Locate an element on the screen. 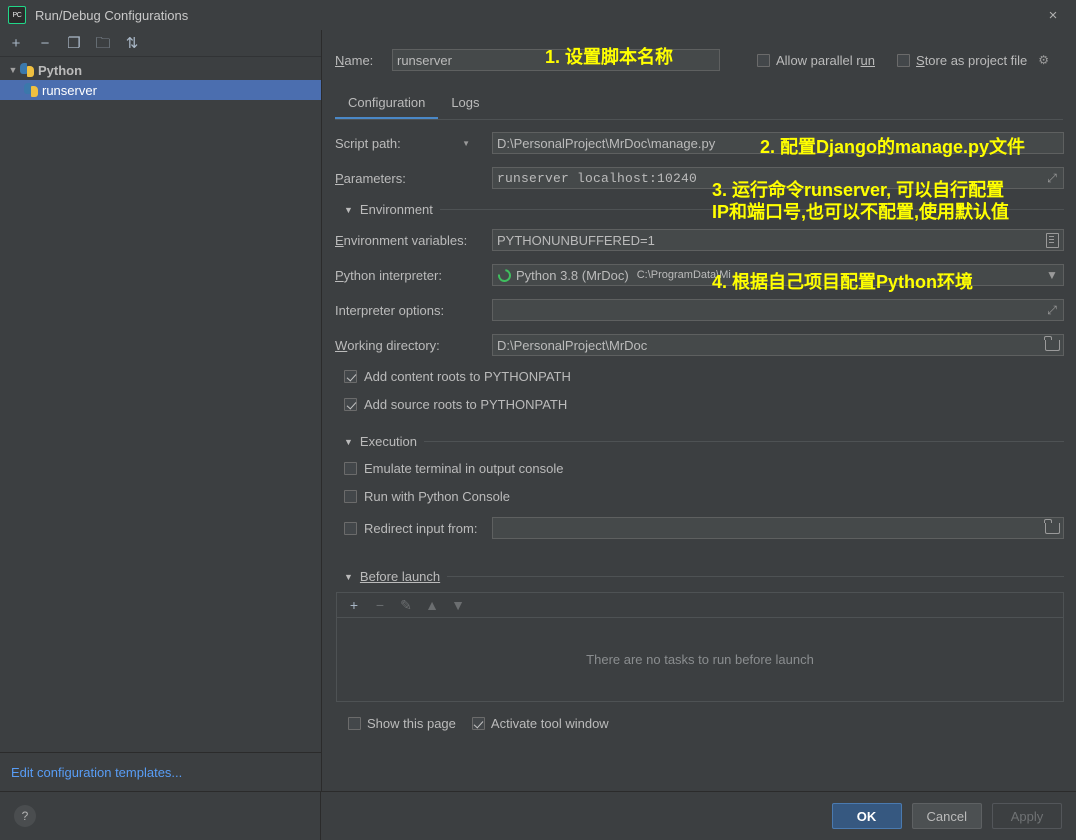  redirect-input-checkbox: Redirect input from: is located at coordinates (418, 528).